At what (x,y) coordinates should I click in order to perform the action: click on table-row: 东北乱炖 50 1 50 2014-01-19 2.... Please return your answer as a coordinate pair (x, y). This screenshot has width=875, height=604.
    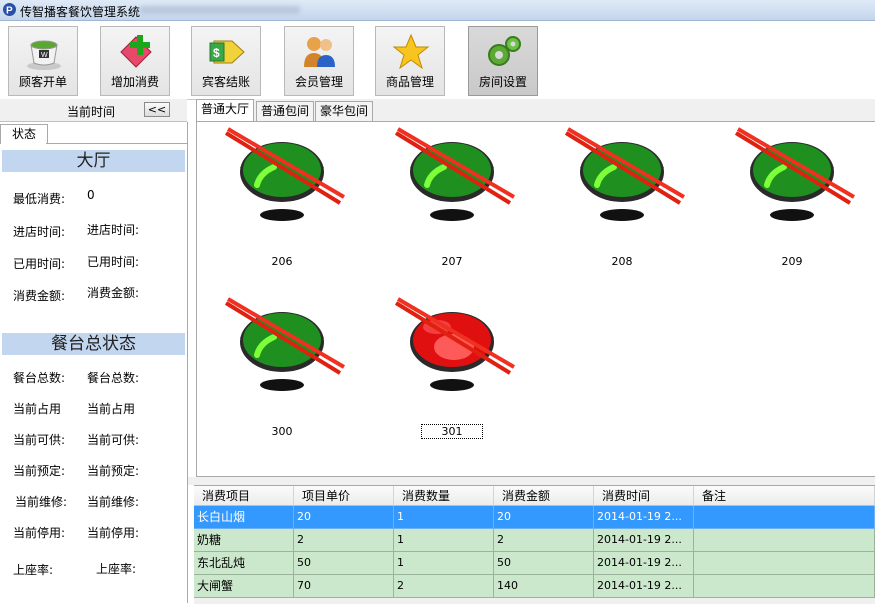
    Looking at the image, I should click on (534, 563).